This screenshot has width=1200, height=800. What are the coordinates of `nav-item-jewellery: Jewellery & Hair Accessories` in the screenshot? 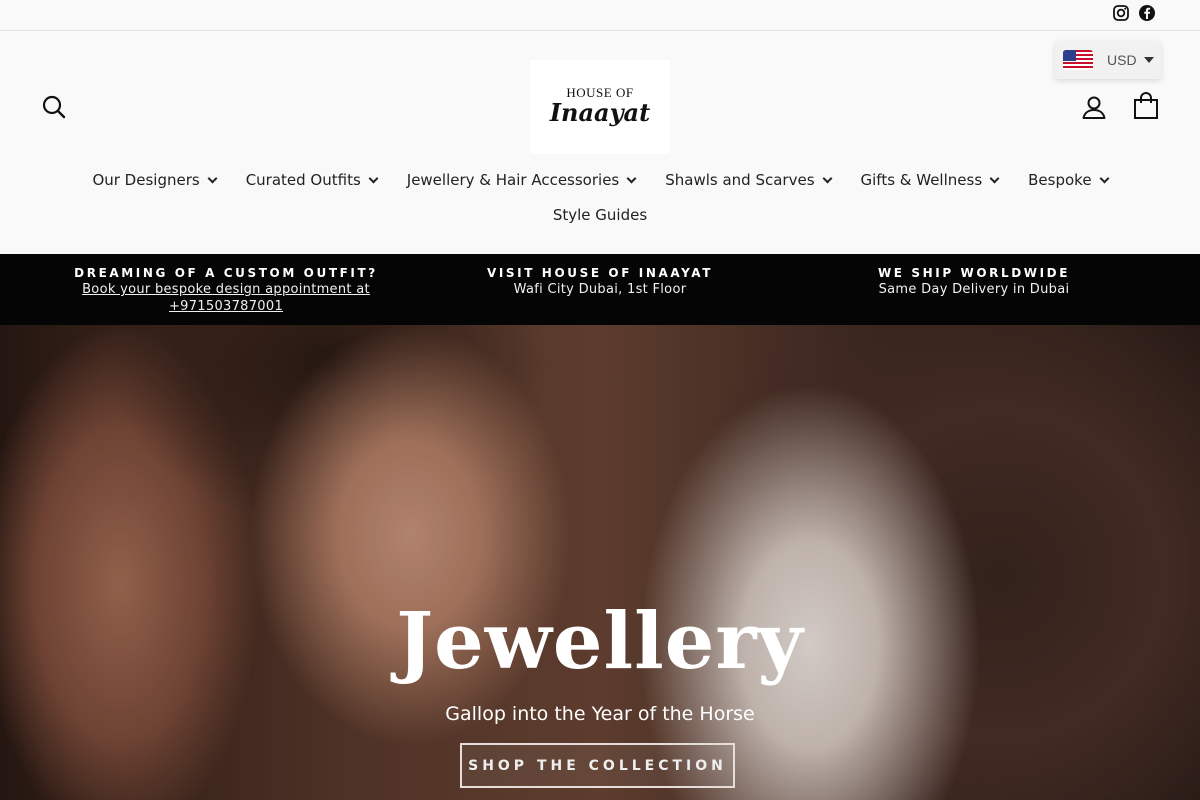 It's located at (521, 180).